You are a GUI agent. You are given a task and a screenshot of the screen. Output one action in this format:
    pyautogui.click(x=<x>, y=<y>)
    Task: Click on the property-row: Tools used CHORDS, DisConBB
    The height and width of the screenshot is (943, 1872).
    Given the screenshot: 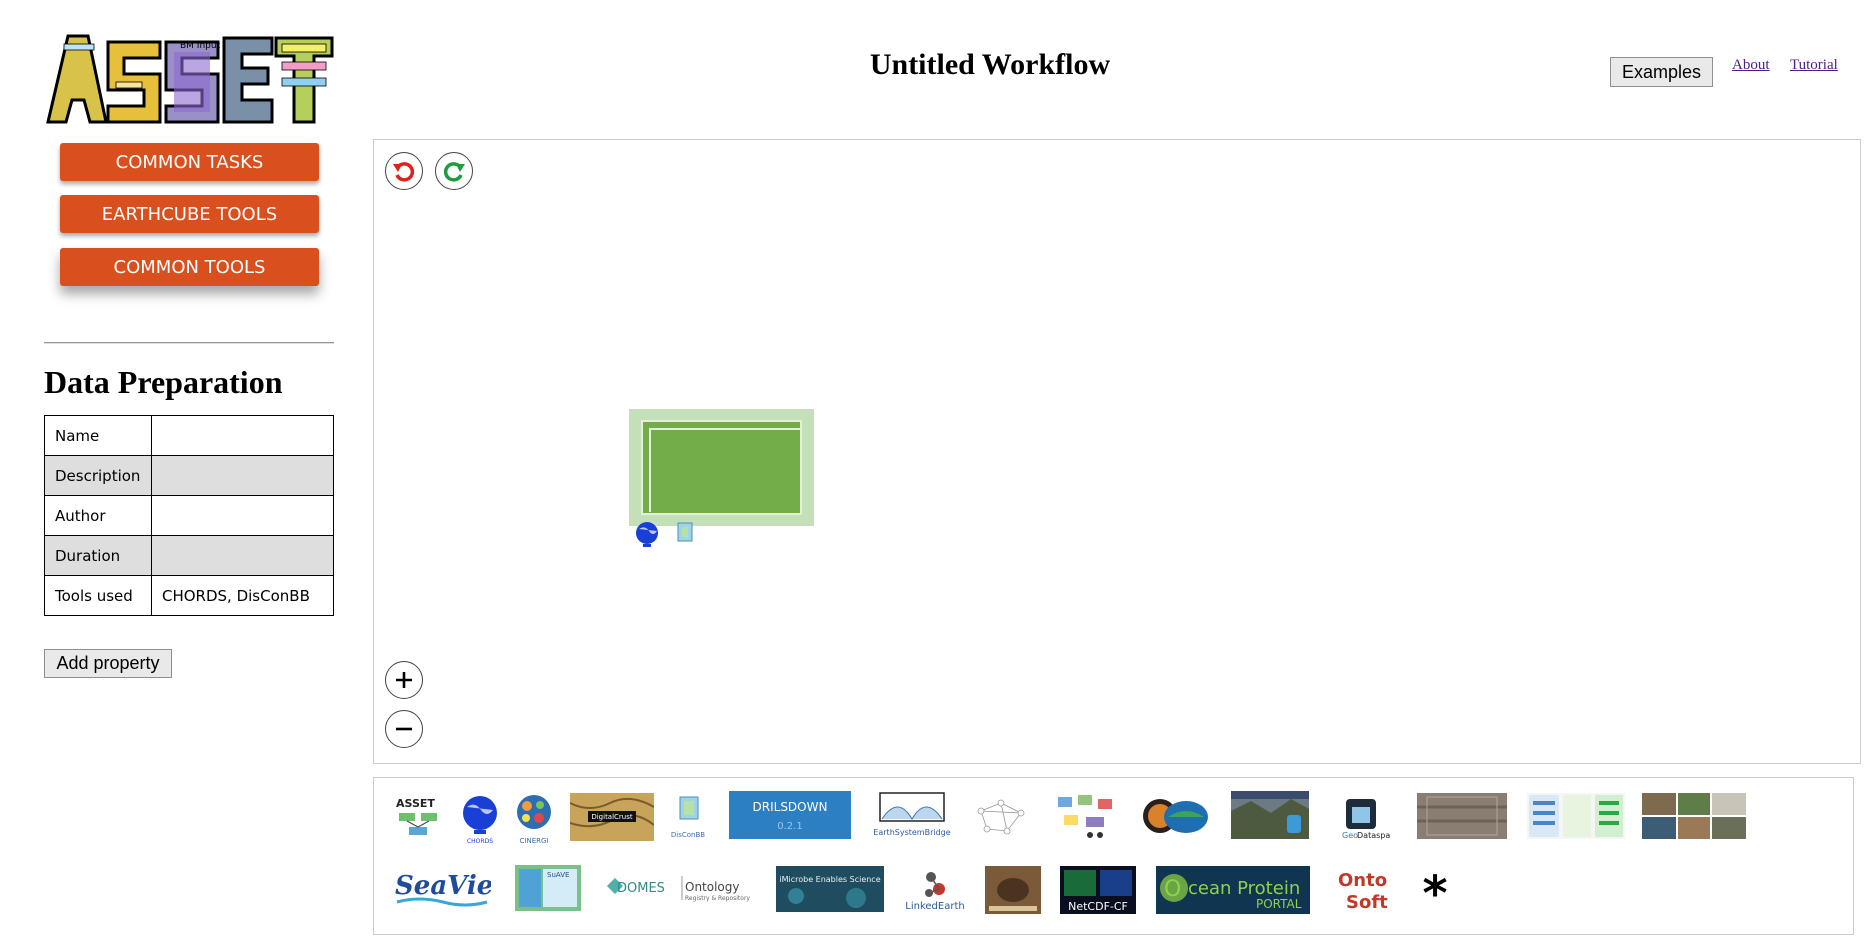 What is the action you would take?
    pyautogui.click(x=189, y=595)
    